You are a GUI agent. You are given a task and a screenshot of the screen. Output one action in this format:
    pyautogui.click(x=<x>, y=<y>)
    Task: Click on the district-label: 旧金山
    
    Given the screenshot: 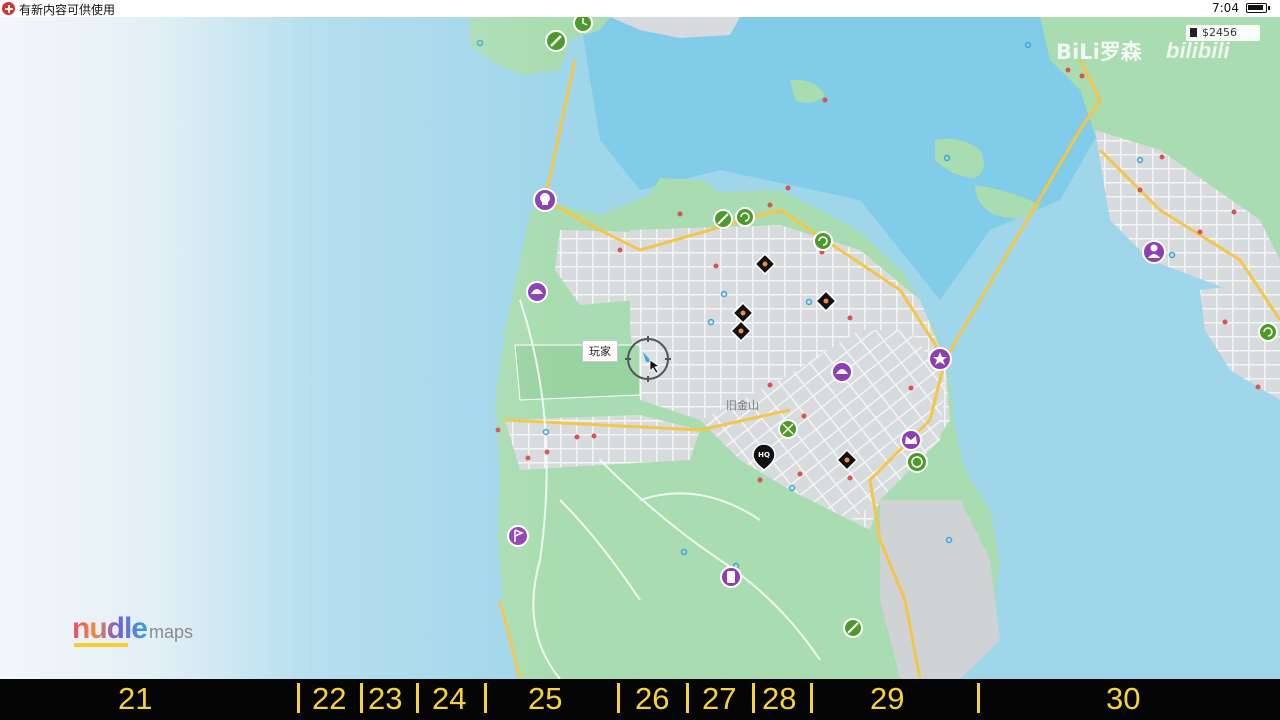 What is the action you would take?
    pyautogui.click(x=742, y=405)
    